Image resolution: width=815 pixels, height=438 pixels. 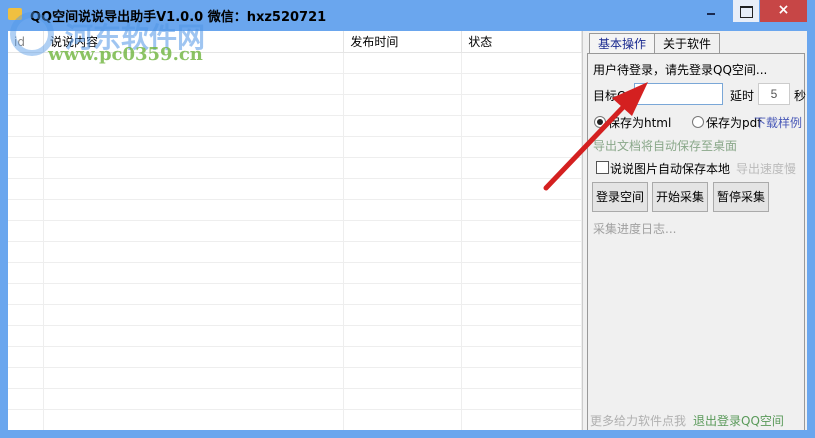 I want to click on red-arrow-icon, so click(x=595, y=136).